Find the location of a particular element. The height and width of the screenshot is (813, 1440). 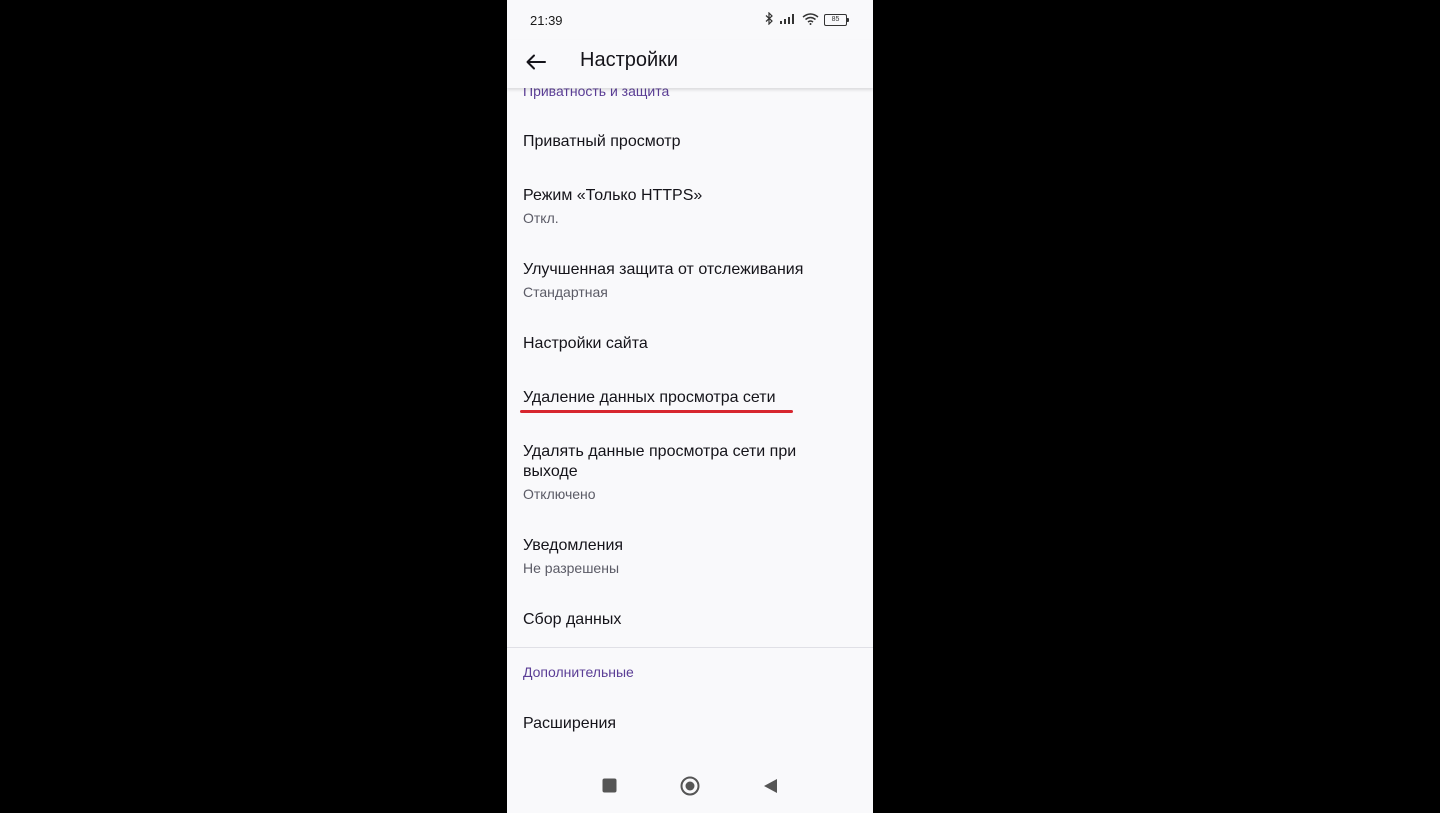

system-back-button is located at coordinates (770, 788).